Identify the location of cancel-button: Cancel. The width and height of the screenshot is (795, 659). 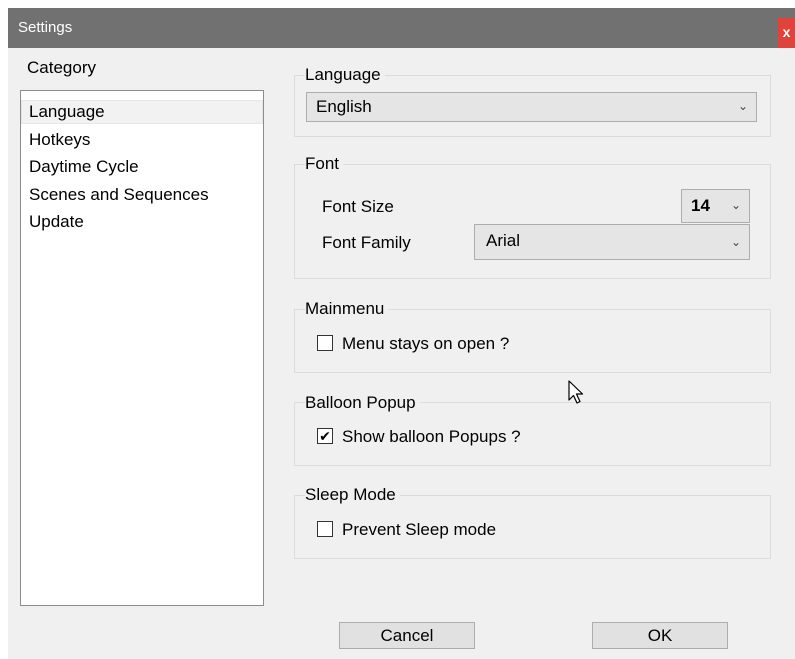
(407, 635).